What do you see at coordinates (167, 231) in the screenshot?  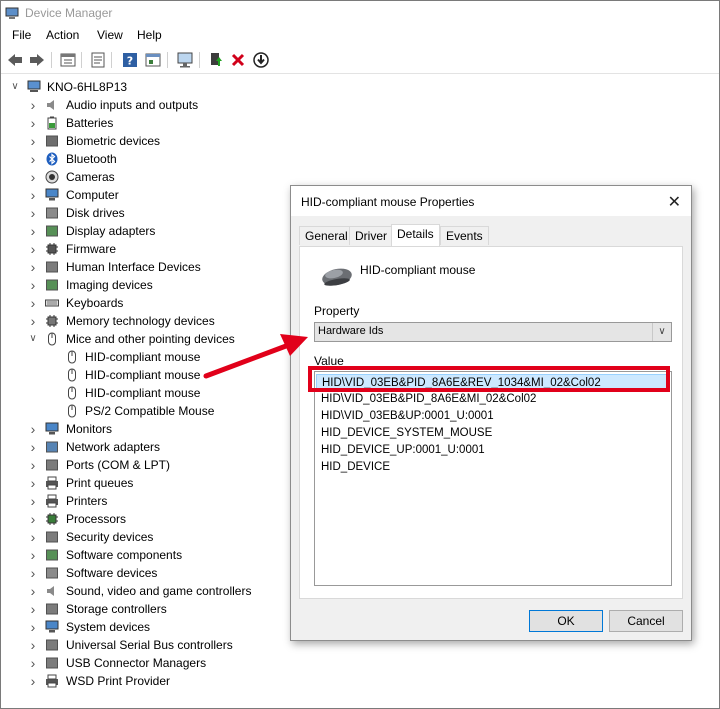 I see `tree-category: › Display adapters` at bounding box center [167, 231].